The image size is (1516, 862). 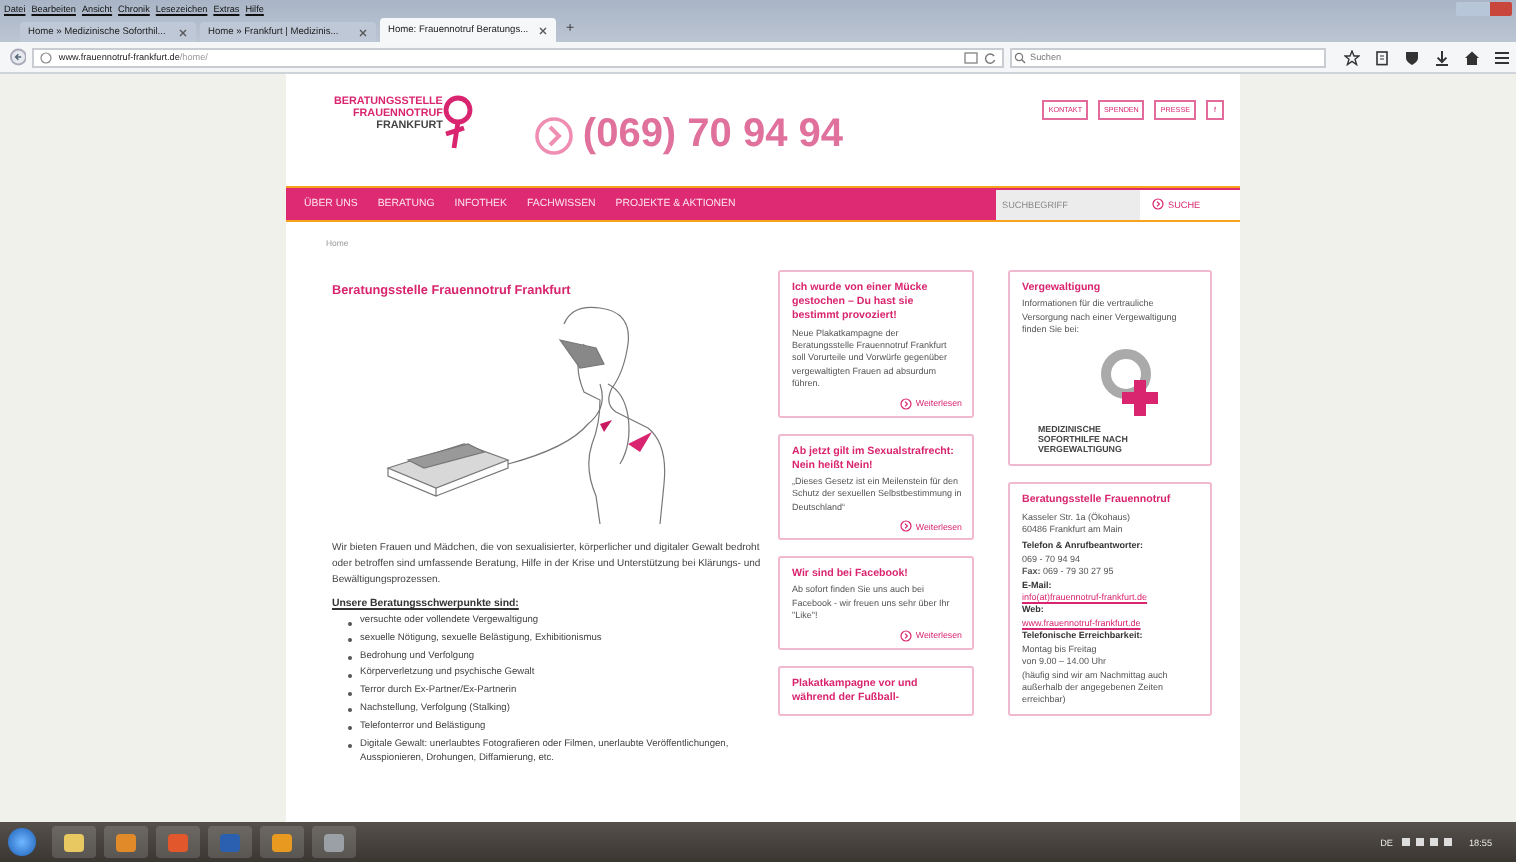 What do you see at coordinates (713, 135) in the screenshot?
I see `phone-number: (069) 70 94 94` at bounding box center [713, 135].